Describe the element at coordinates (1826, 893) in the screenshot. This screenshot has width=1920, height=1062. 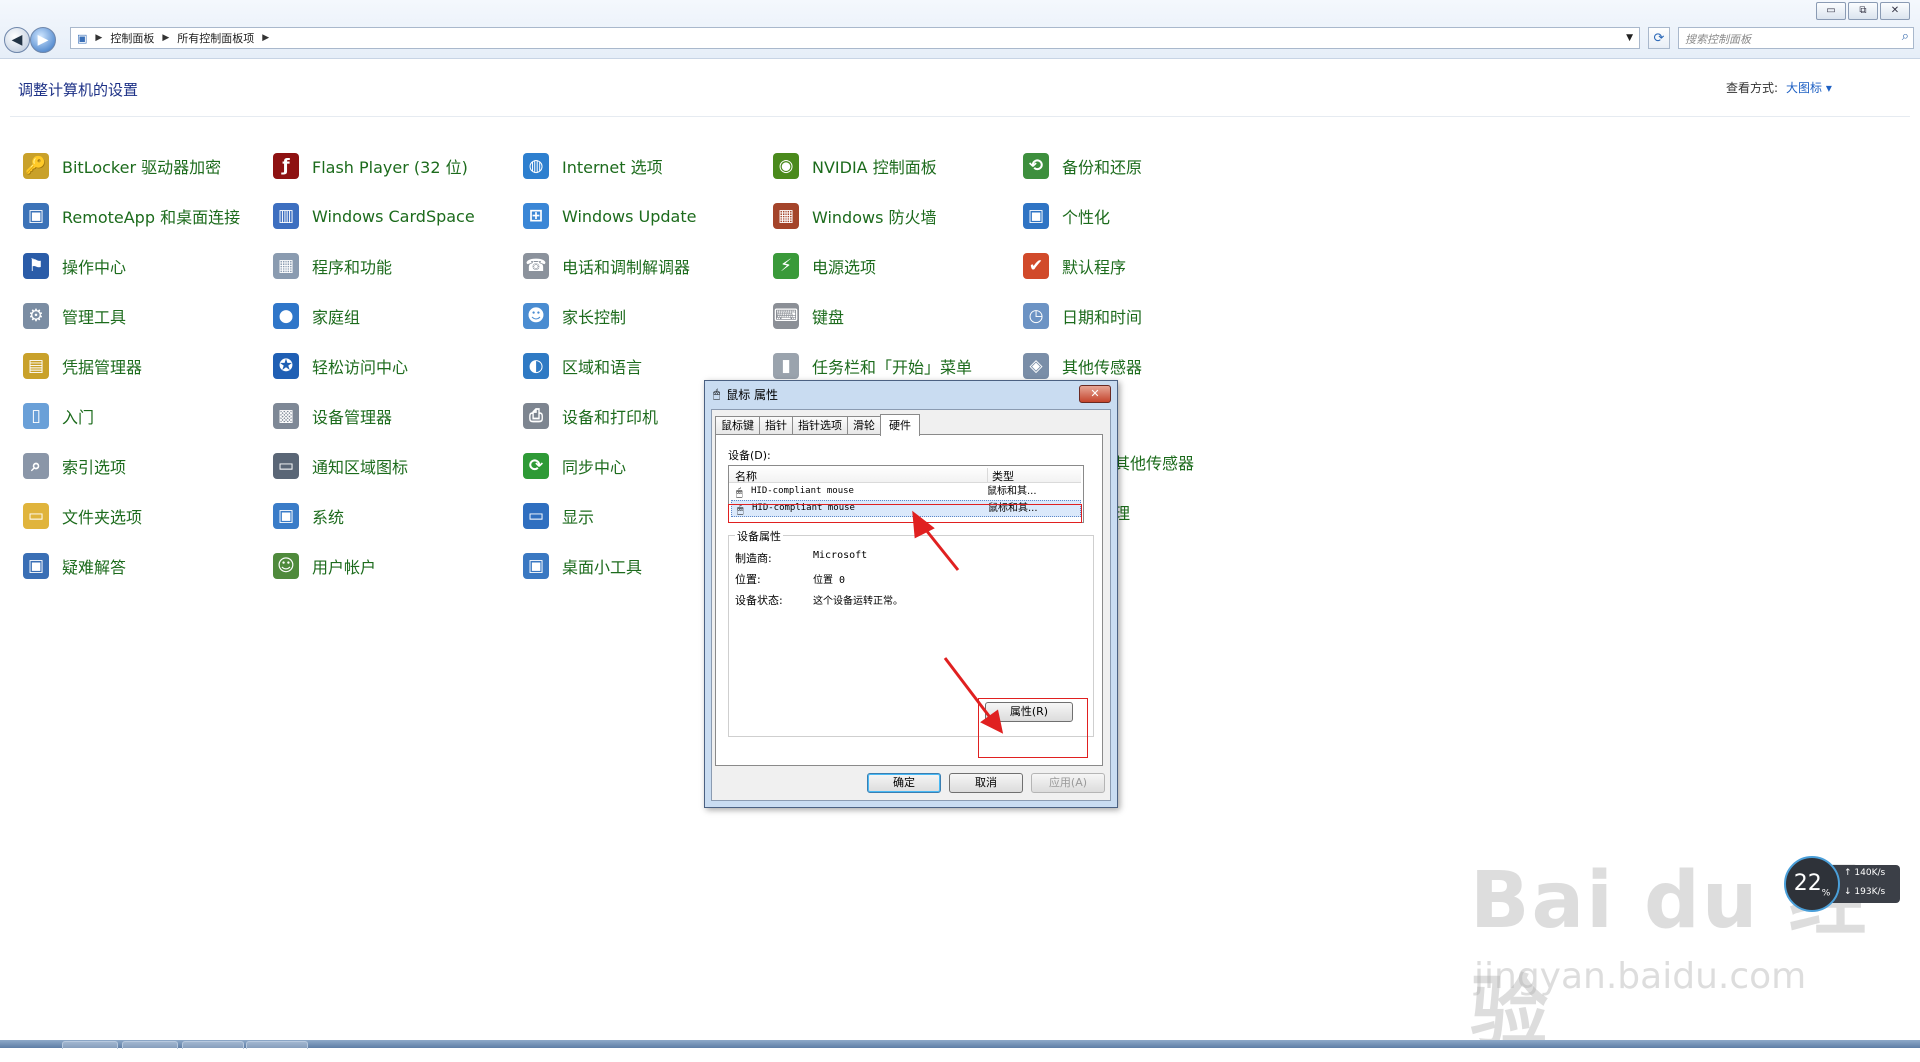
I see `cpu-unit: %` at that location.